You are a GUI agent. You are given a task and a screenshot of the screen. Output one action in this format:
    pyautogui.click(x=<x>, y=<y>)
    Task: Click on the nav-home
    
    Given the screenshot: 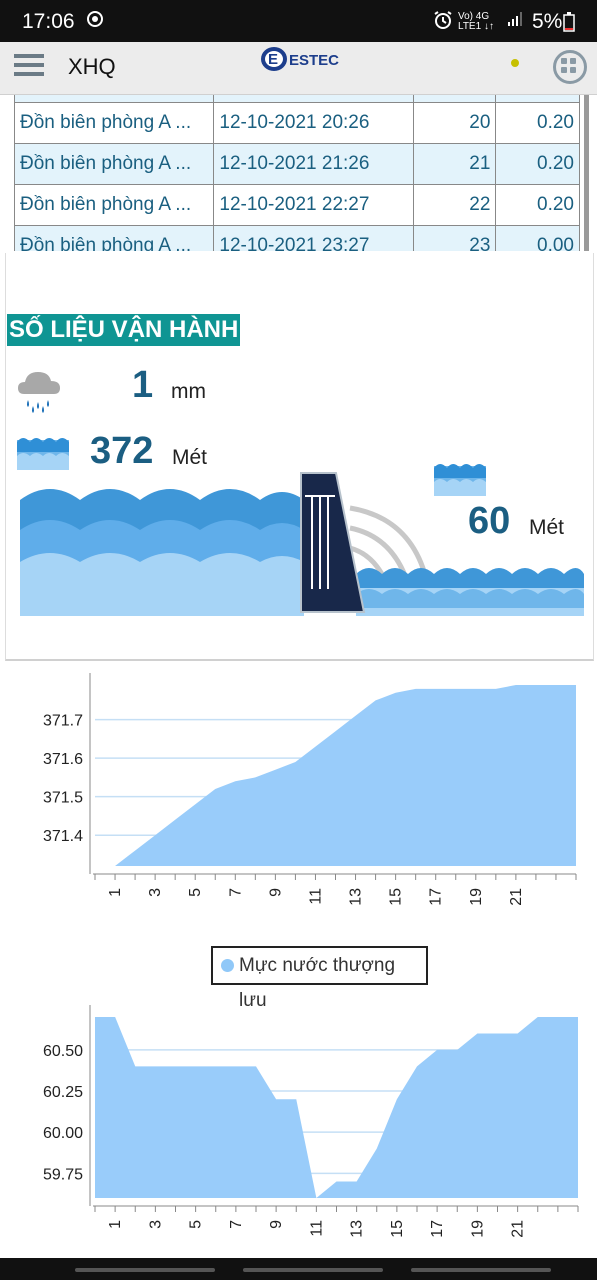 What is the action you would take?
    pyautogui.click(x=313, y=1270)
    